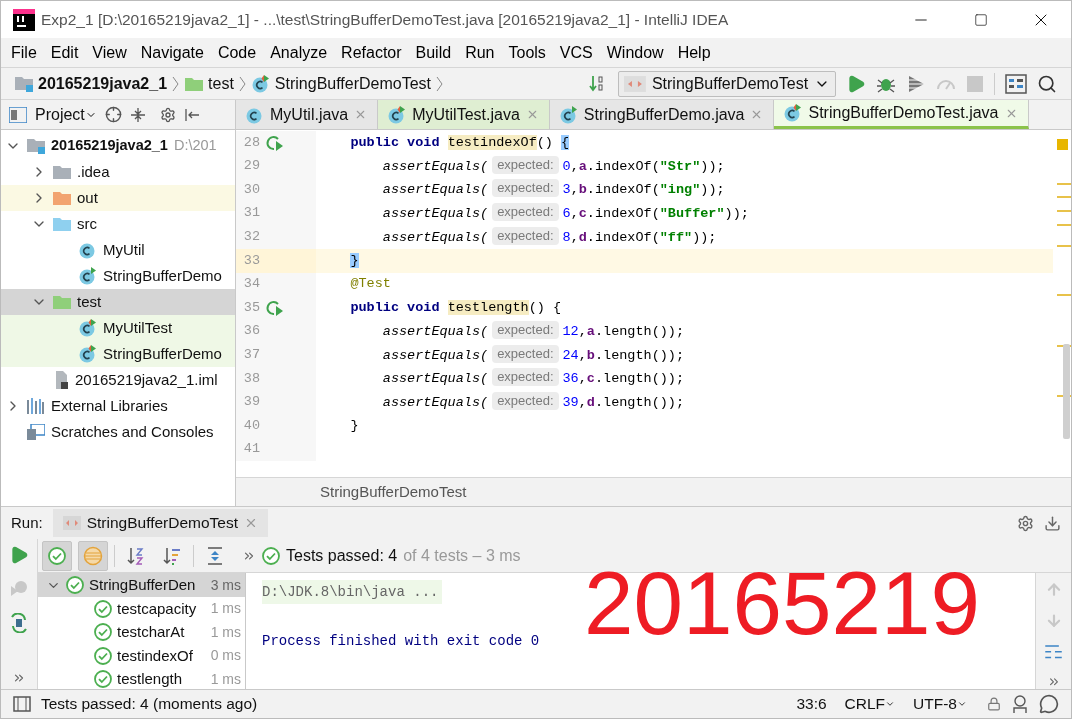 Image resolution: width=1072 pixels, height=719 pixels. Describe the element at coordinates (727, 83) in the screenshot. I see `run-configuration-dropdown: StringBufferDemoTest` at that location.